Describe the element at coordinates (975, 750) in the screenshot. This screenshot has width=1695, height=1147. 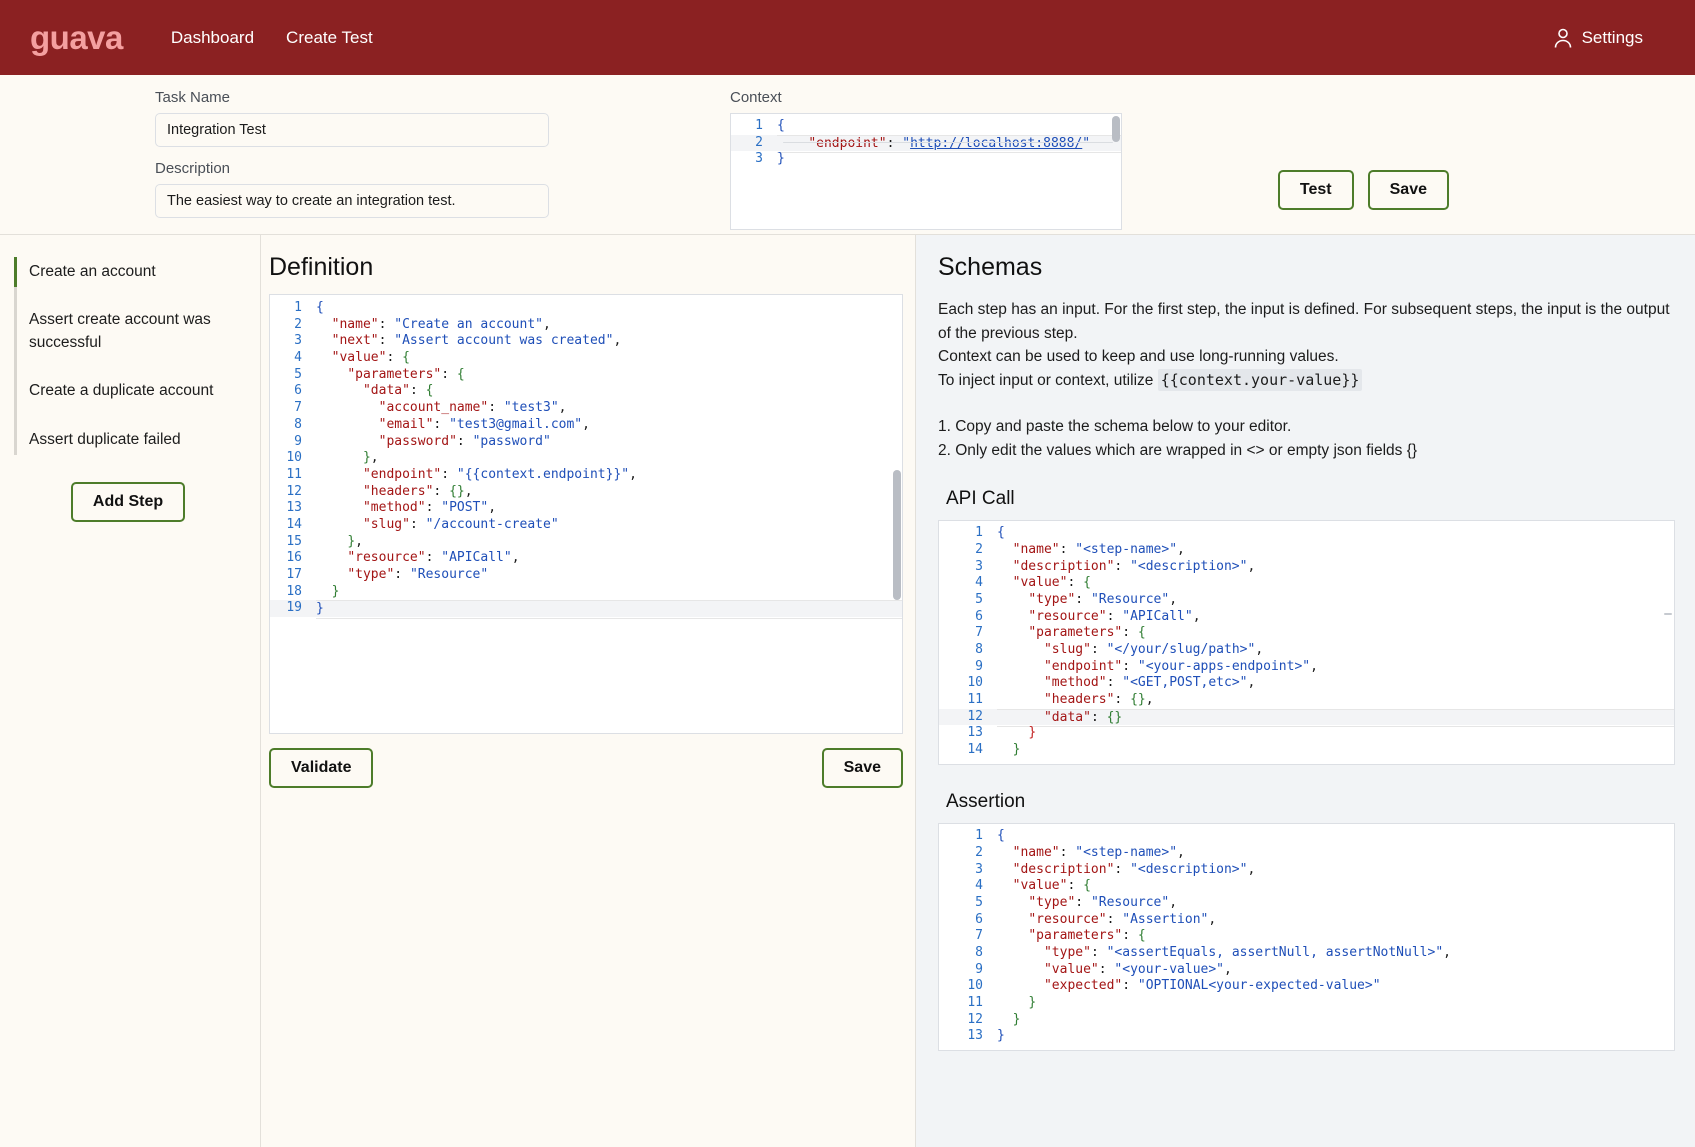
I see `line-number: 14` at that location.